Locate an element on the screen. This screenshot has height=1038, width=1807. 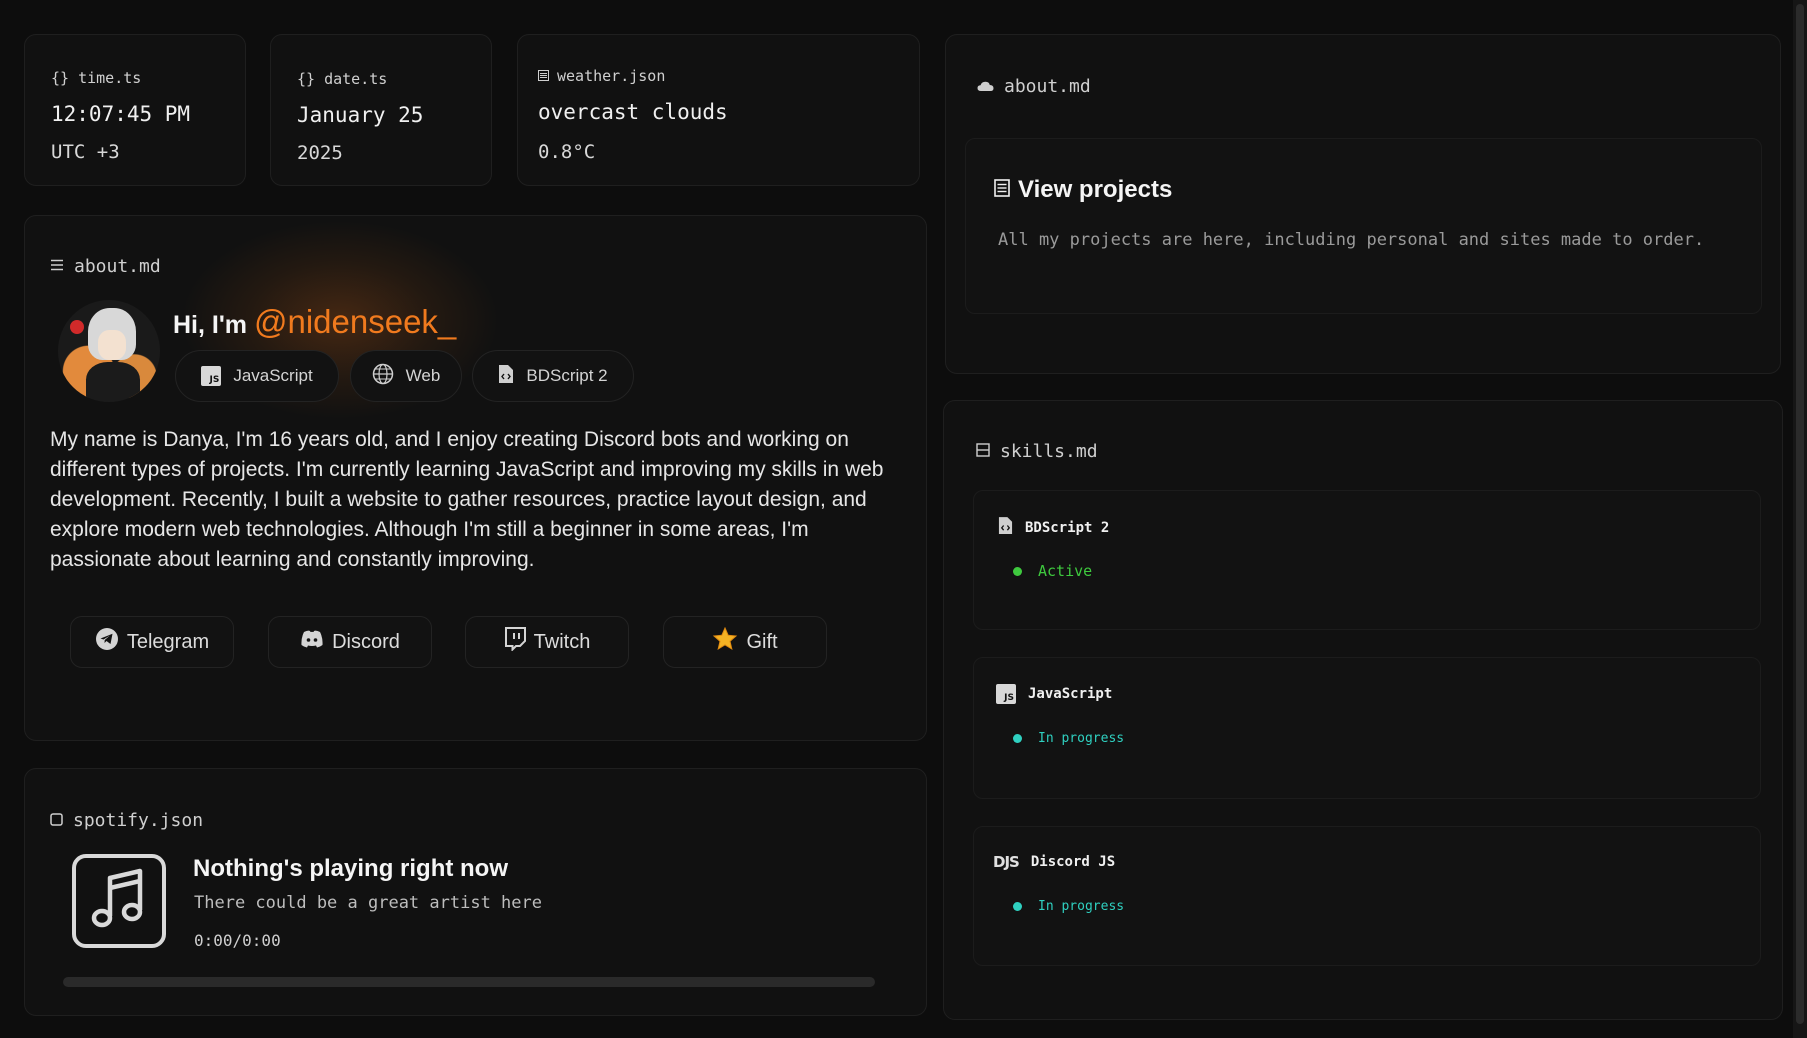
skill-status-bdscript: Active is located at coordinates (1052, 571).